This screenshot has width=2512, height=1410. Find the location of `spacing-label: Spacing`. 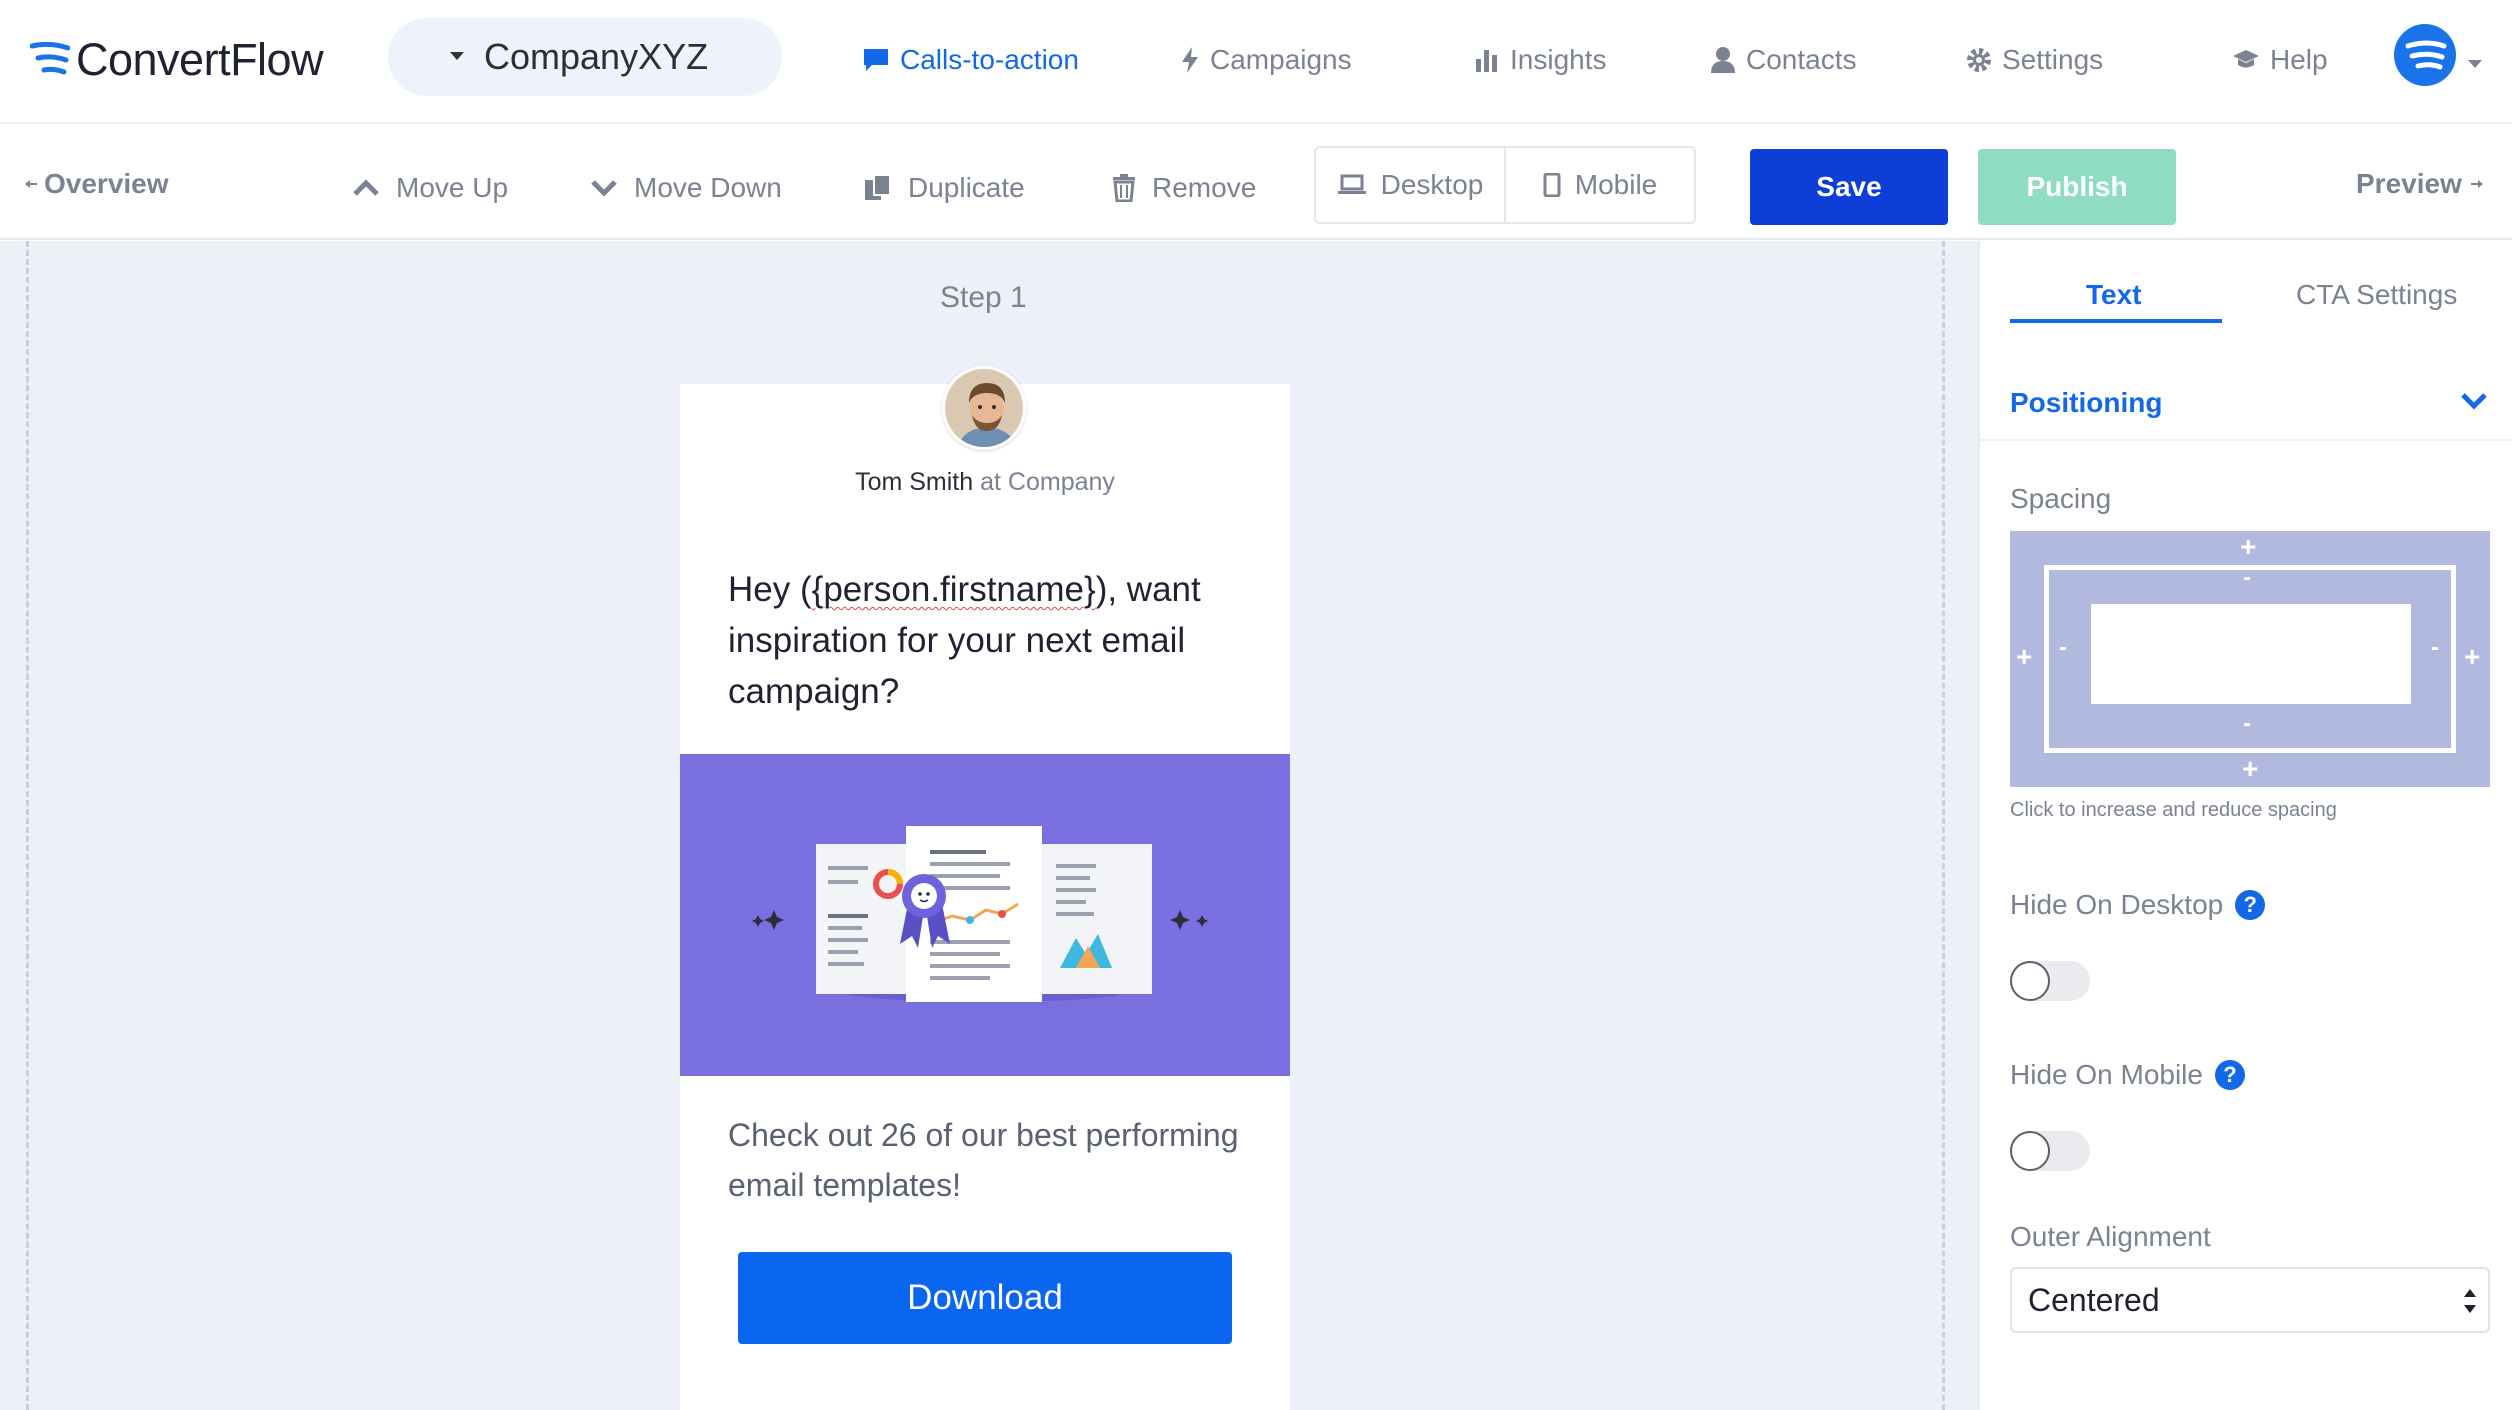

spacing-label: Spacing is located at coordinates (2061, 498).